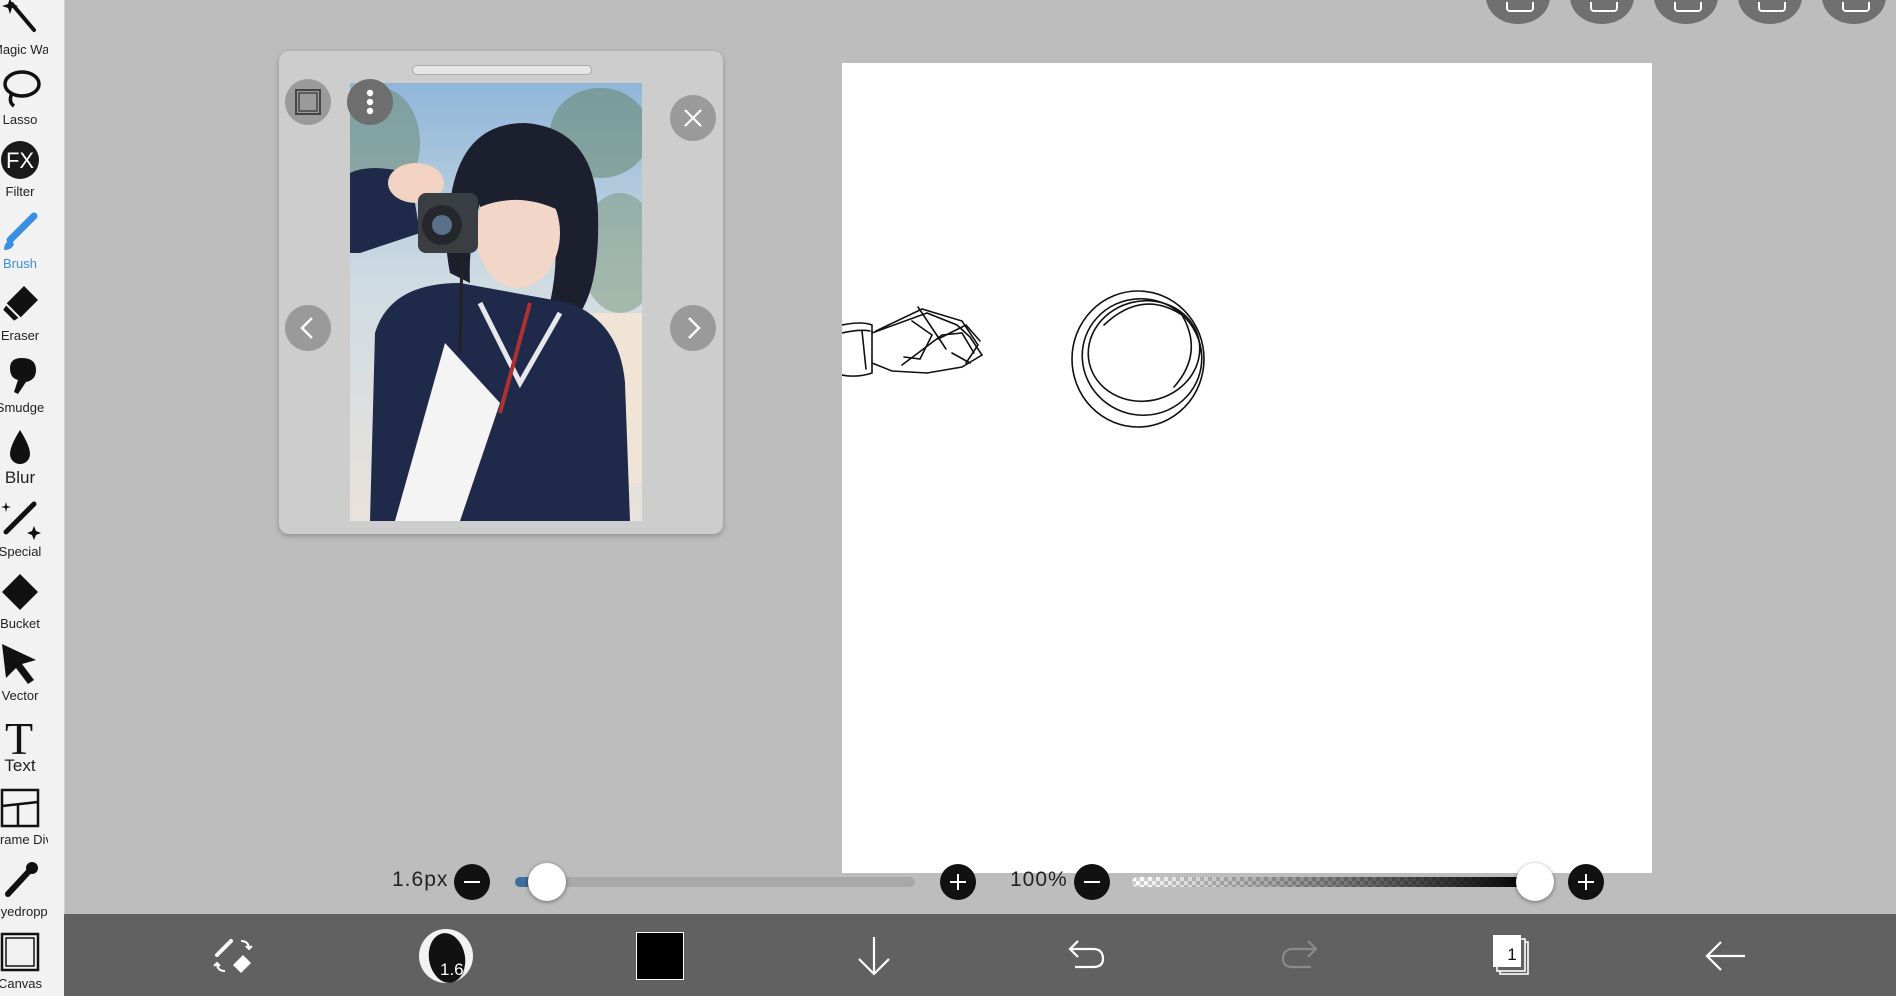  I want to click on tool-label: Text, so click(20, 765).